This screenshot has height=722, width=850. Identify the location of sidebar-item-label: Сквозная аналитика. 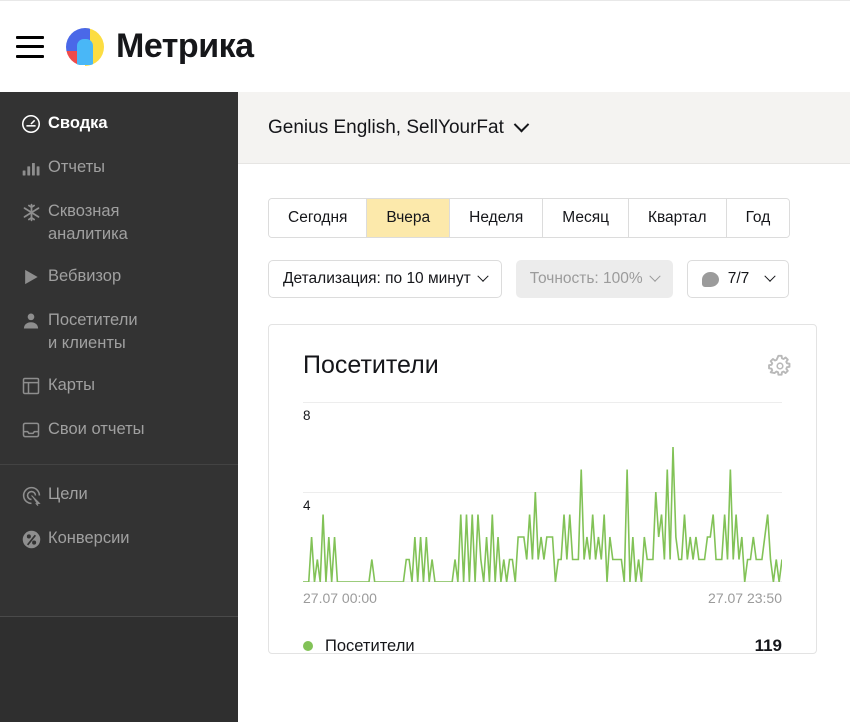
(88, 222).